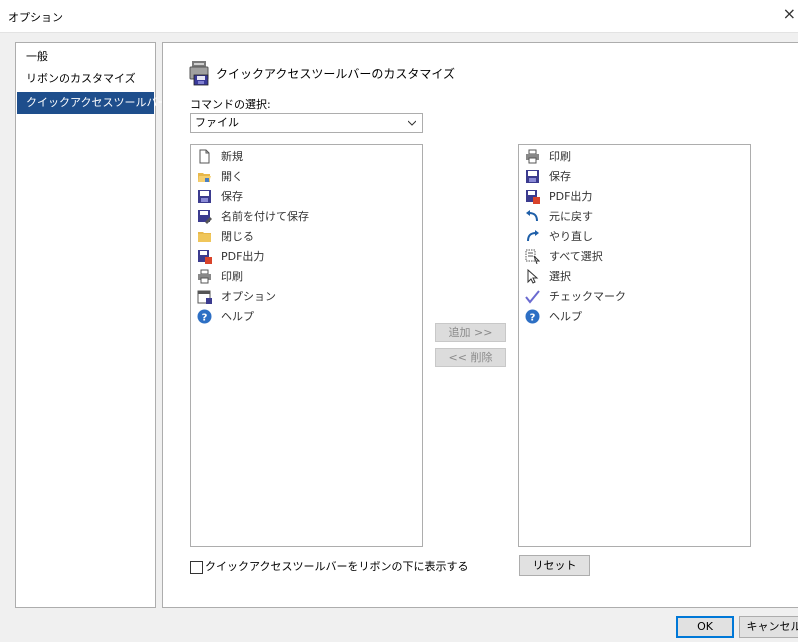 This screenshot has width=798, height=642. I want to click on command-category-value: ファイル, so click(217, 122).